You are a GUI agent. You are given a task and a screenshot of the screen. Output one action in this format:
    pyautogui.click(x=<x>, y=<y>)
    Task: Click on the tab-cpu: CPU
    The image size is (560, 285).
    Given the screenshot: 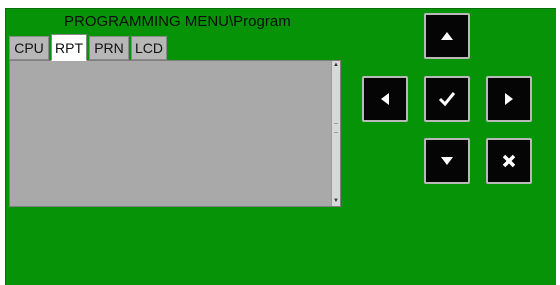 What is the action you would take?
    pyautogui.click(x=29, y=48)
    